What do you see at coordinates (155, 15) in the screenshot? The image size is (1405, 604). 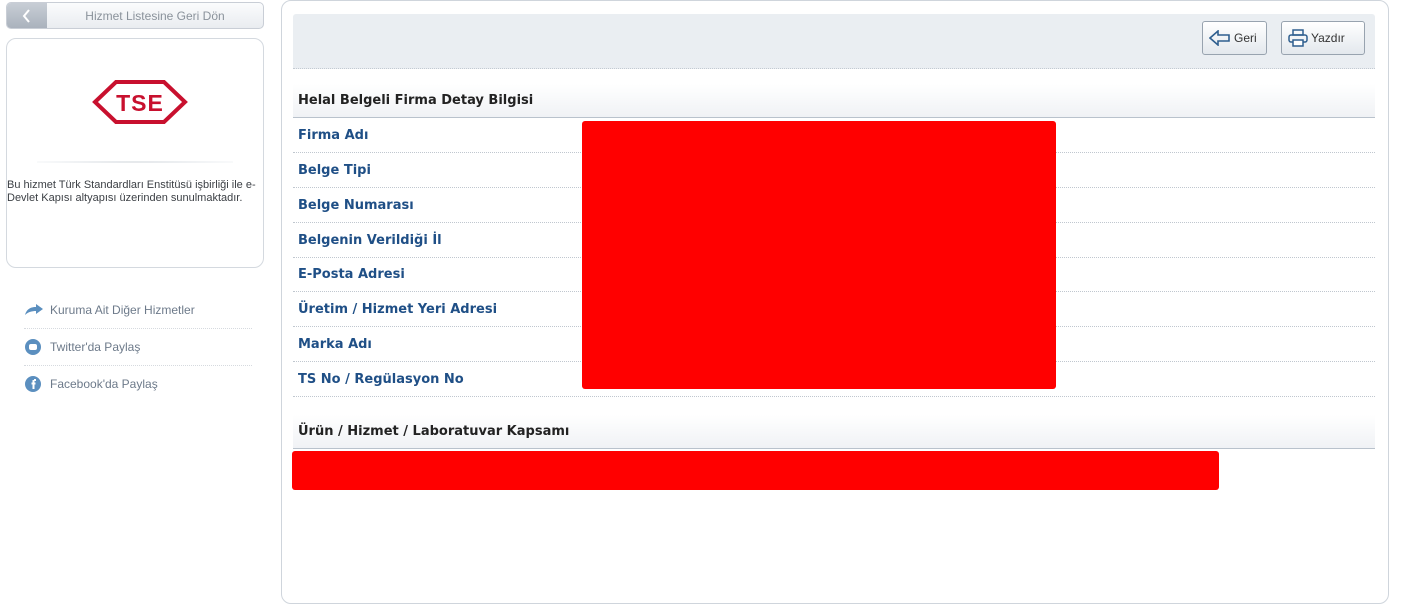 I see `back-to-service-list-label: Hizmet Listesine Geri Dön` at bounding box center [155, 15].